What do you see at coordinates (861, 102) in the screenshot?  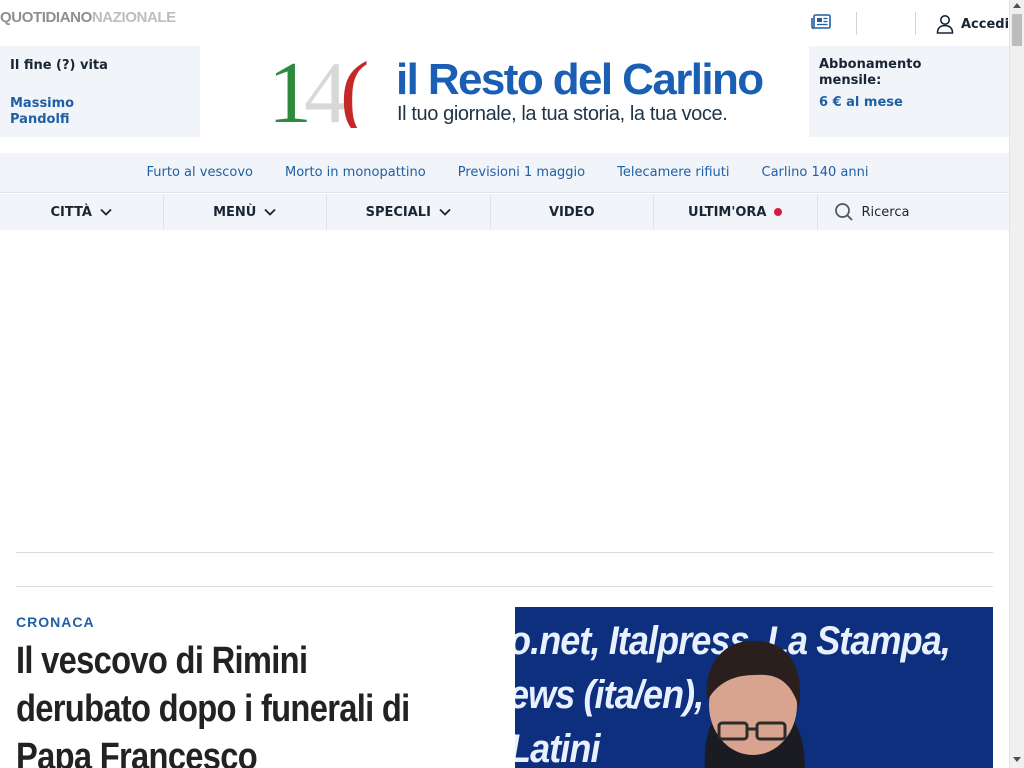 I see `subscription-price: 6 € al mese` at bounding box center [861, 102].